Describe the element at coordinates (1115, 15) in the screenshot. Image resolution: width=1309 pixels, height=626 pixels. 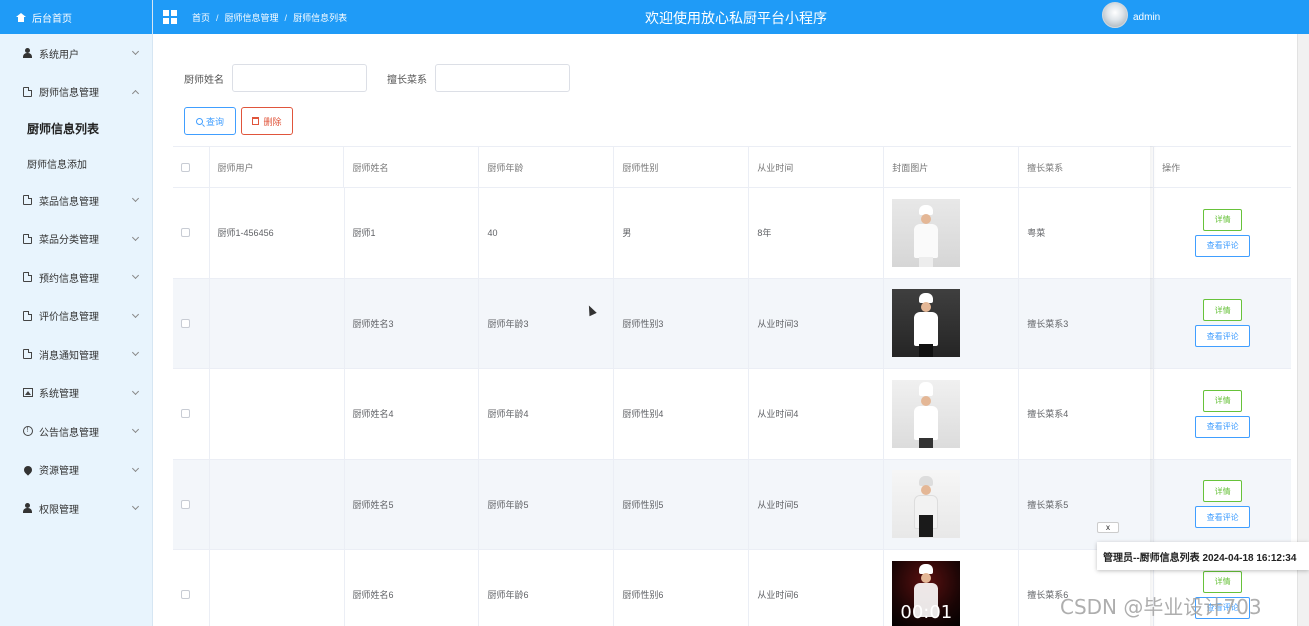
I see `avatar` at that location.